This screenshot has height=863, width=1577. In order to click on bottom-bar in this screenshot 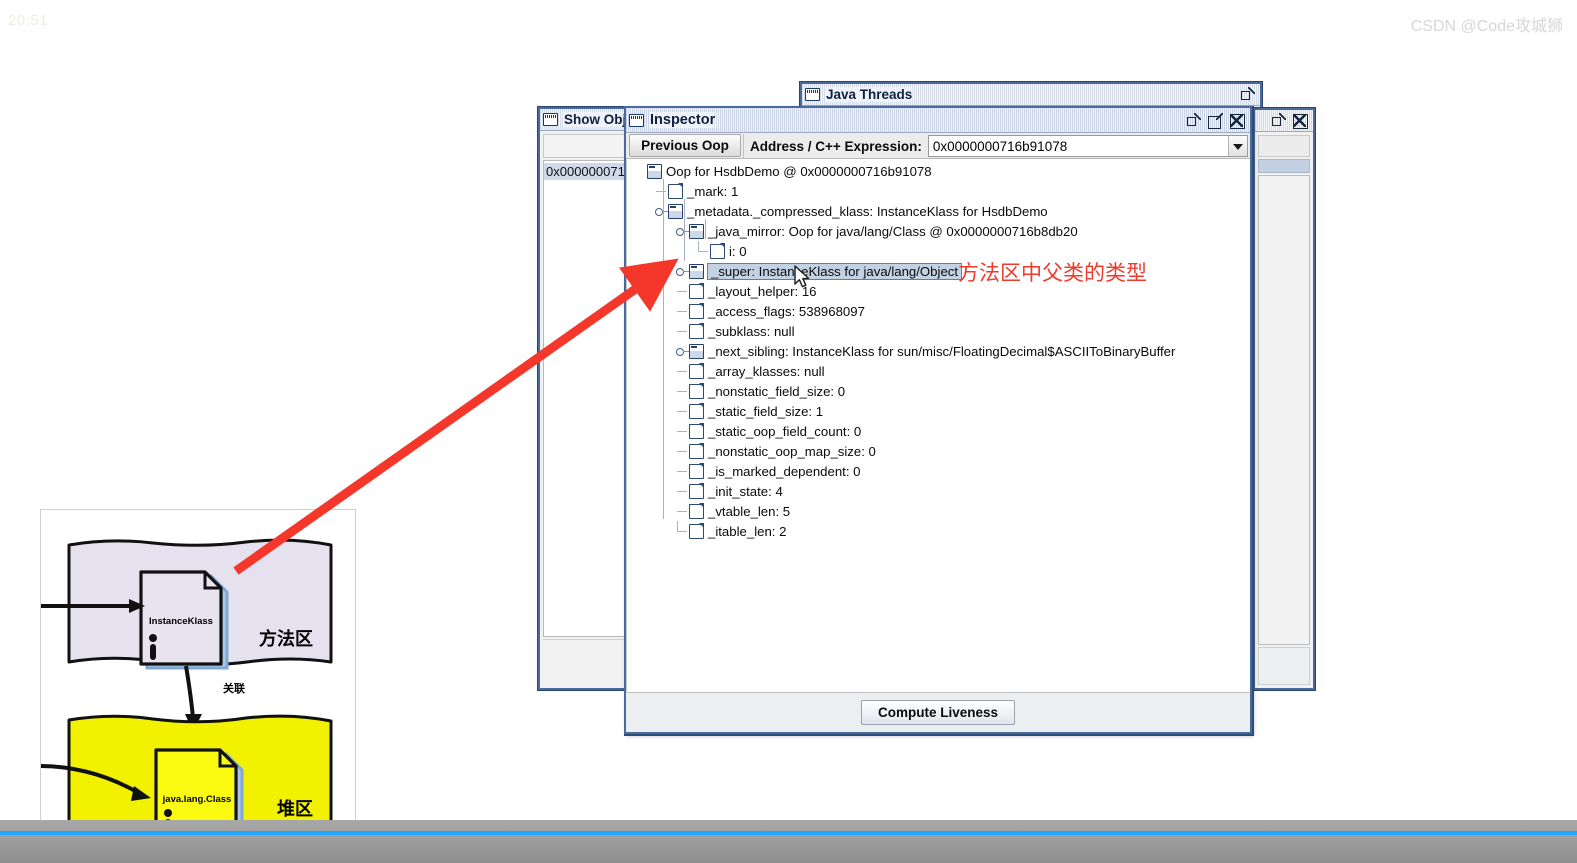, I will do `click(788, 841)`.